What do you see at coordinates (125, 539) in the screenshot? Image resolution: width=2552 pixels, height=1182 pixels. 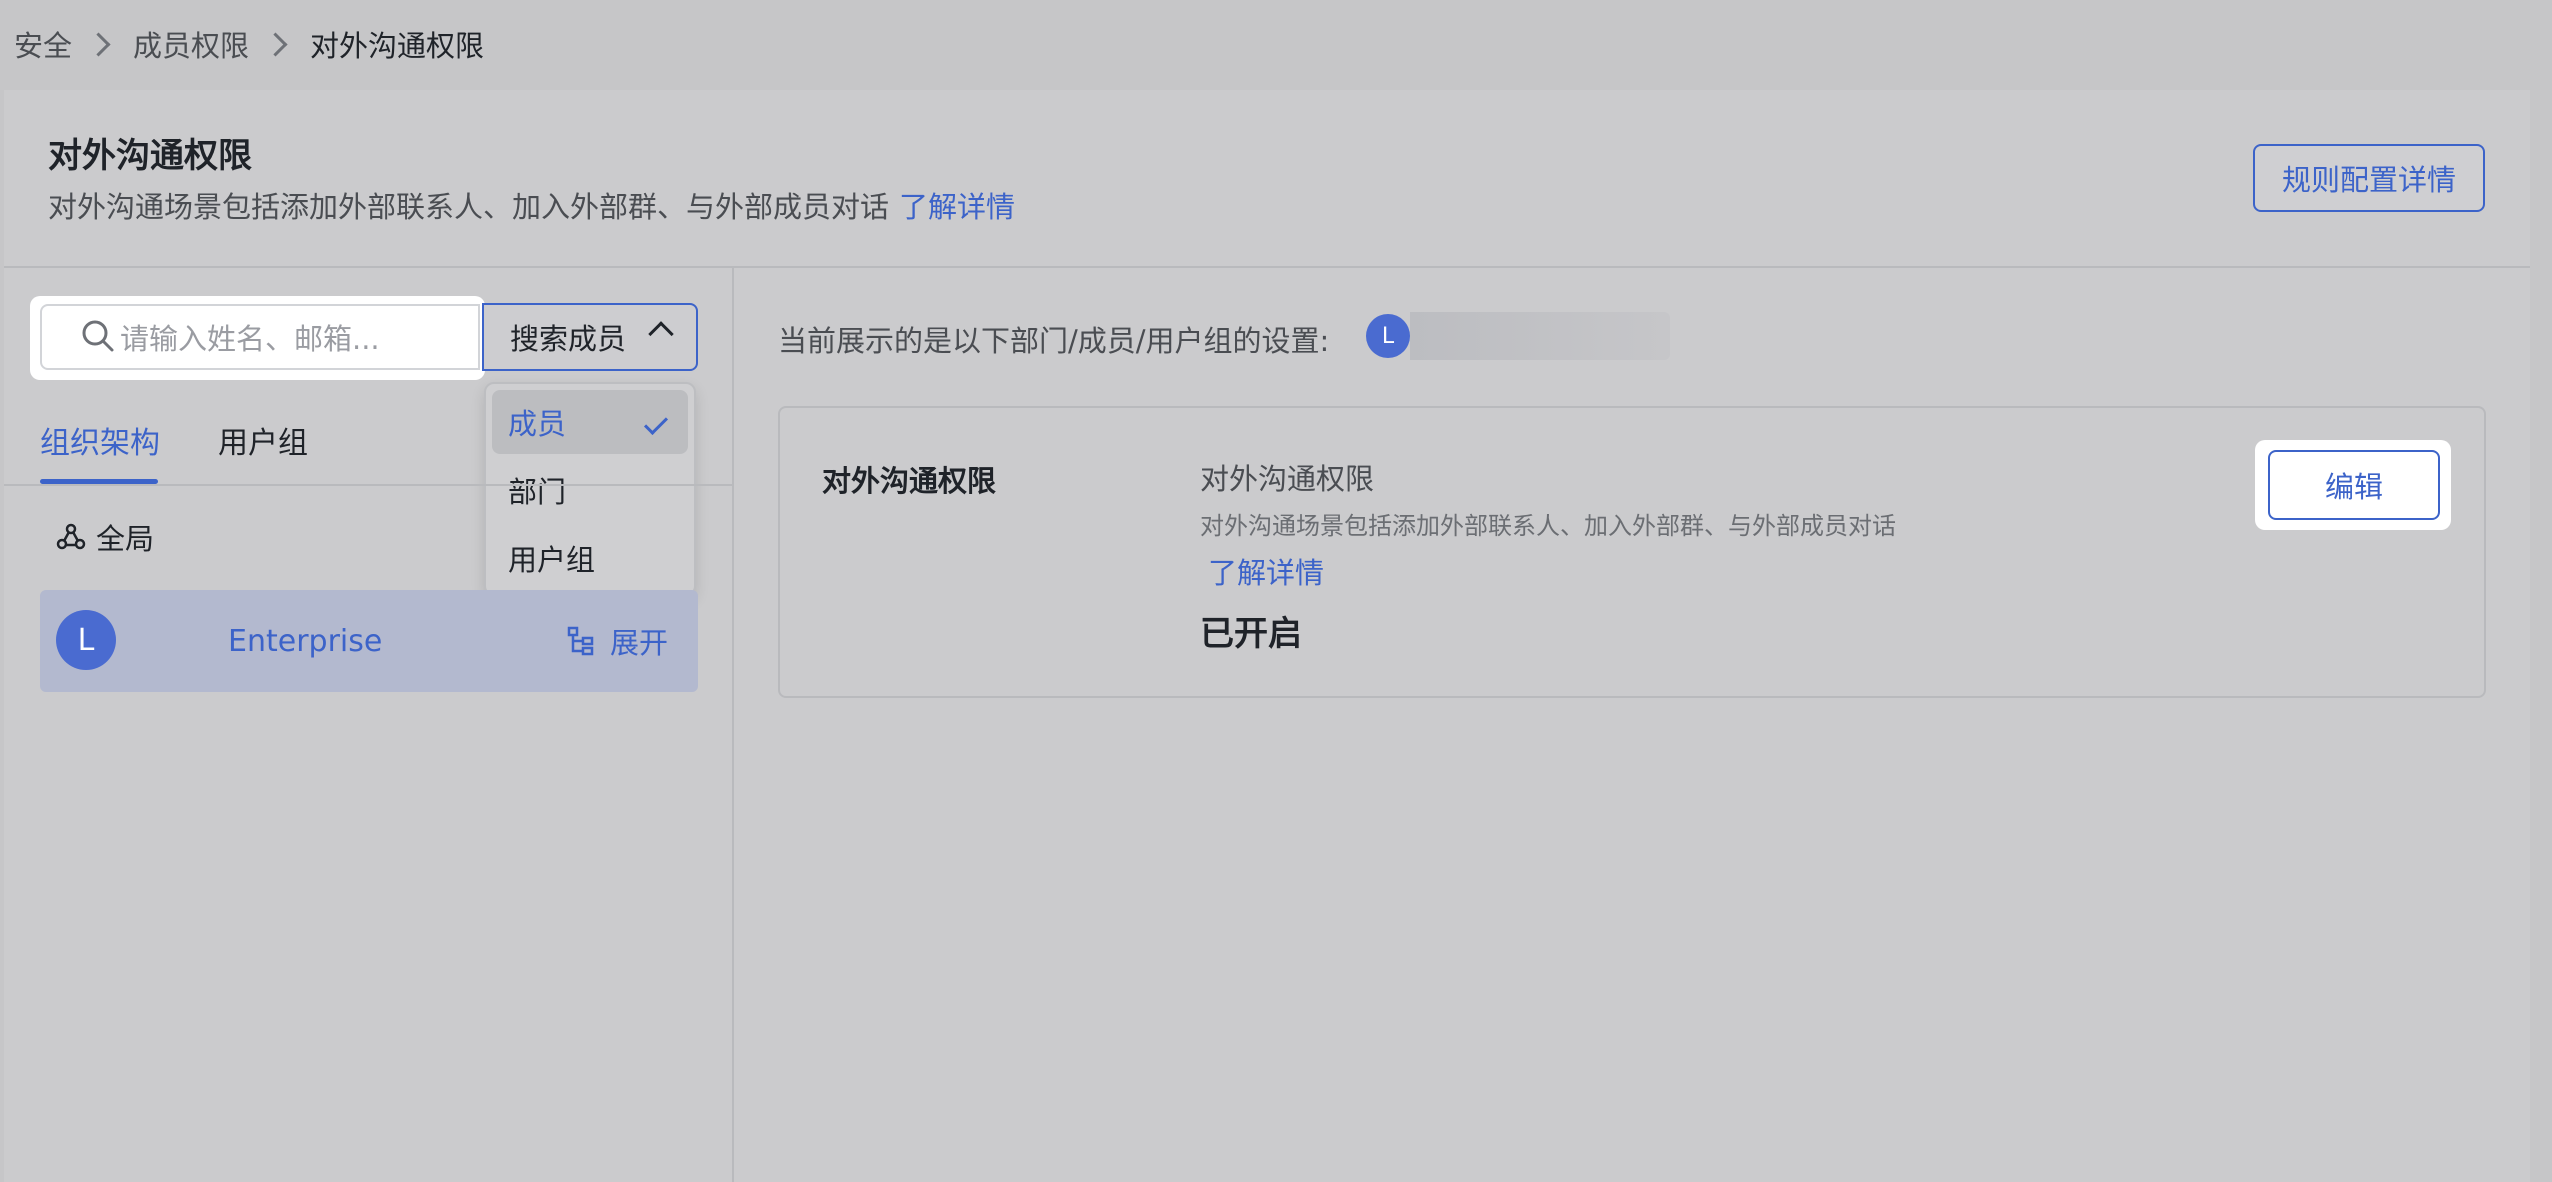 I see `tree-item-global-label: 全局` at bounding box center [125, 539].